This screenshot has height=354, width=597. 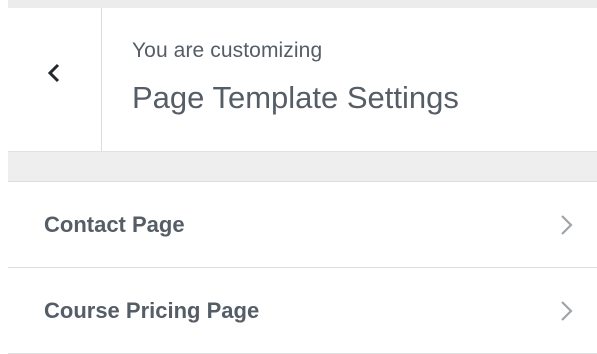 What do you see at coordinates (302, 167) in the screenshot?
I see `section-divider-band` at bounding box center [302, 167].